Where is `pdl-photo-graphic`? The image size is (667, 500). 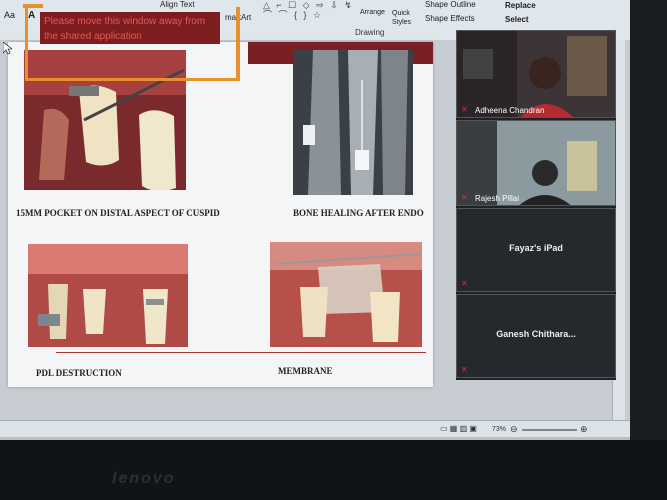 pdl-photo-graphic is located at coordinates (108, 295).